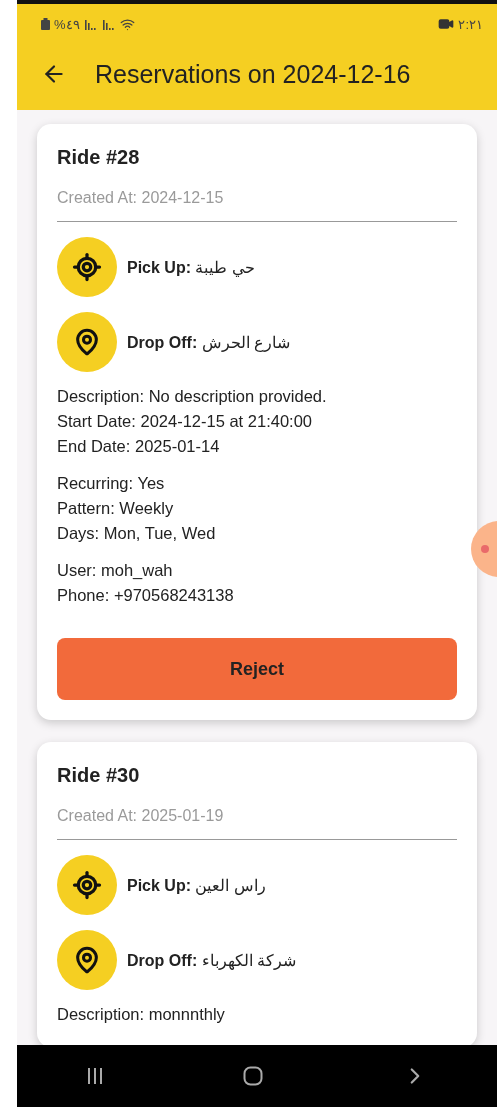  Describe the element at coordinates (127, 24) in the screenshot. I see `wifi-icon` at that location.